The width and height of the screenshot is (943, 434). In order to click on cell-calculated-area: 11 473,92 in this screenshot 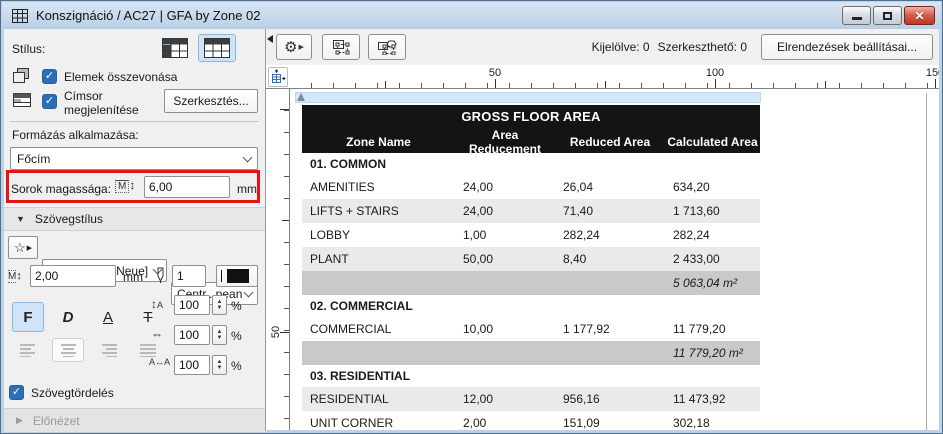, I will do `click(712, 399)`.